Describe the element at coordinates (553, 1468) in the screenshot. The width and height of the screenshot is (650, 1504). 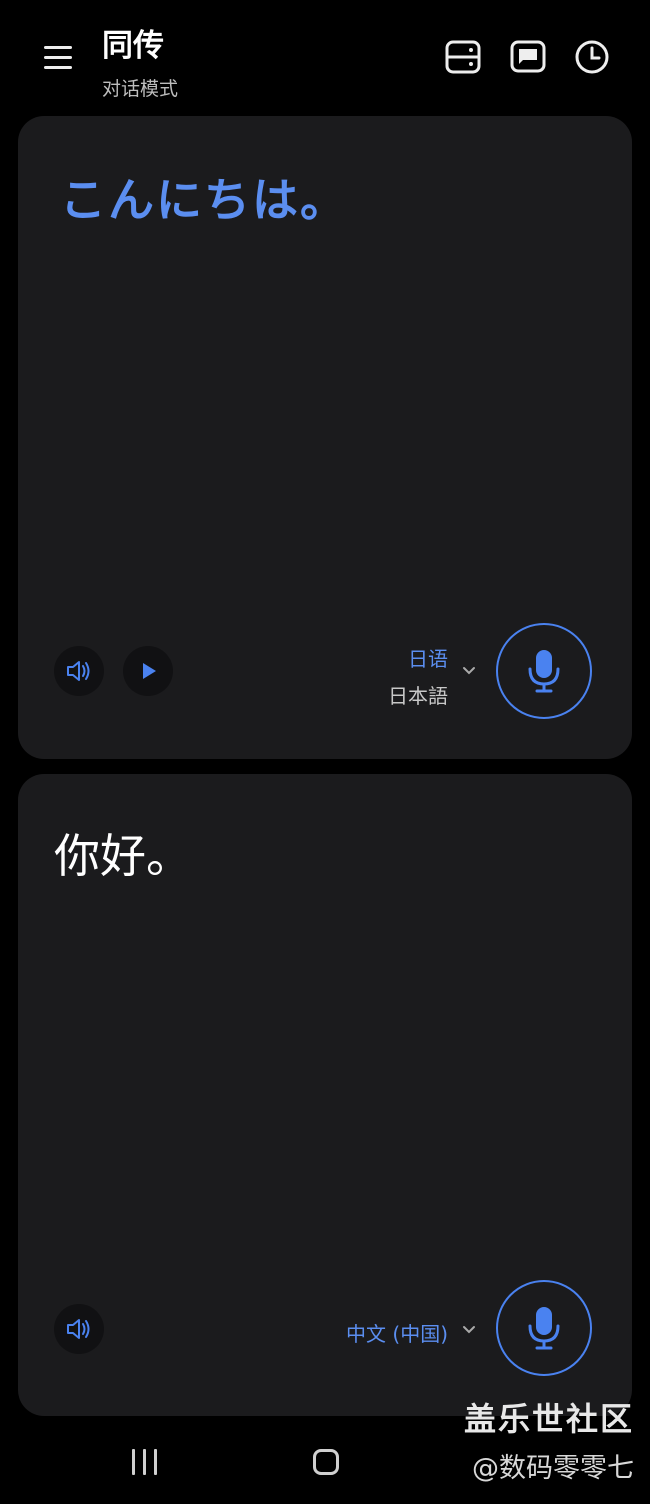
I see `watermark-author: @数码零零七` at that location.